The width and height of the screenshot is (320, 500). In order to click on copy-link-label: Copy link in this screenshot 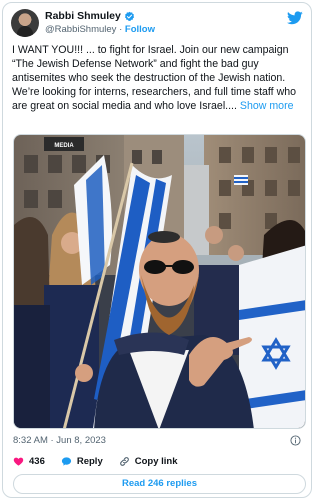, I will do `click(156, 461)`.